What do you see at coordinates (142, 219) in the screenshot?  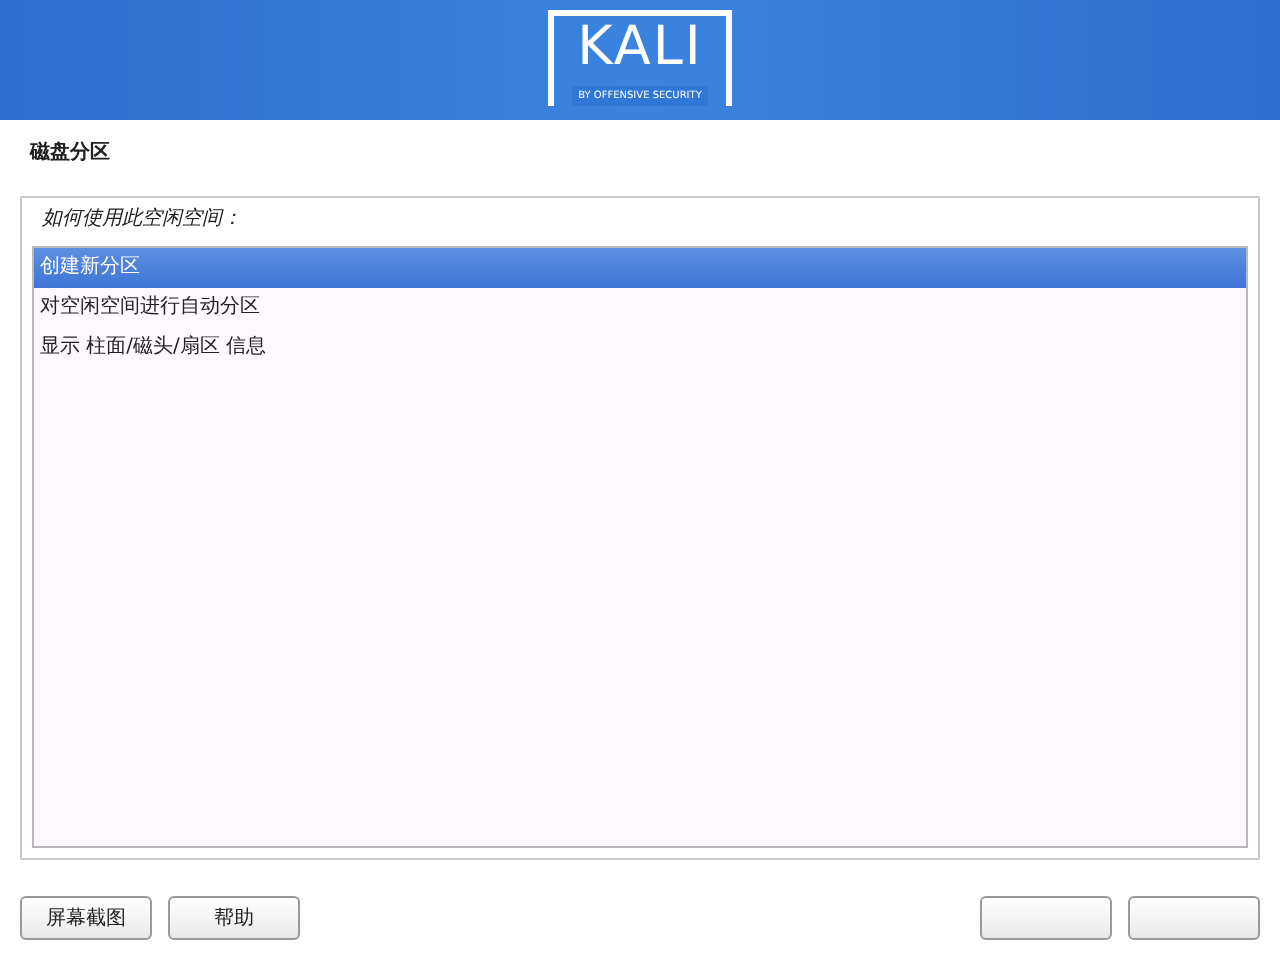 I see `question-label: 如何使用此空闲空间：` at bounding box center [142, 219].